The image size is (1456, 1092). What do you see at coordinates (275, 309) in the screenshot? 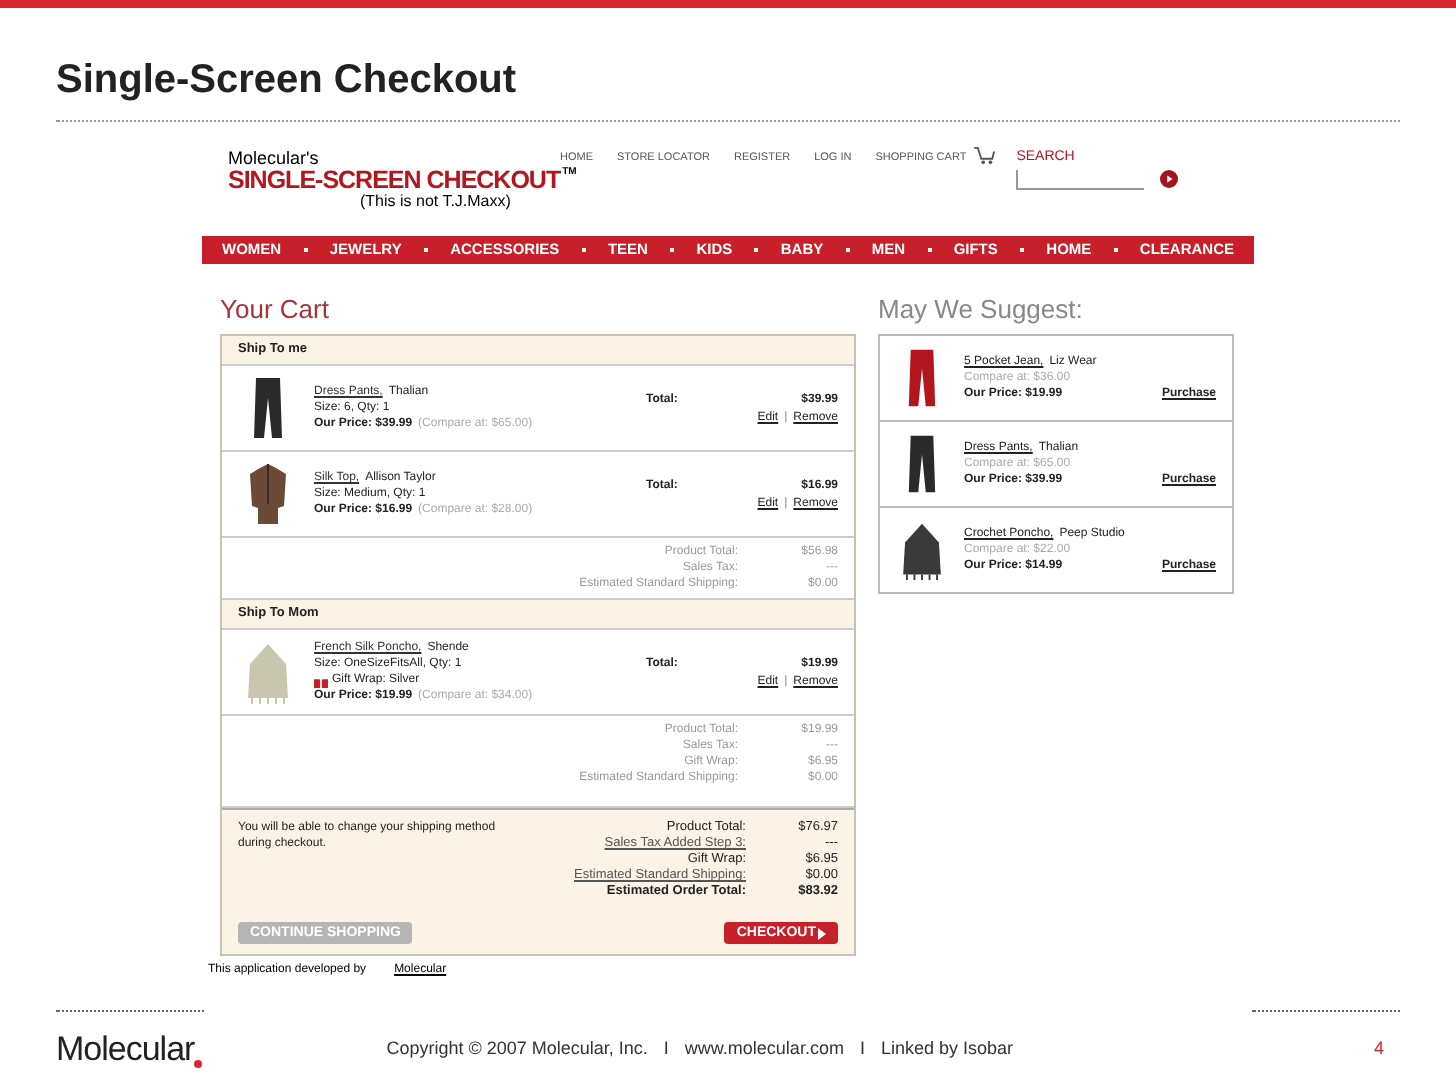
I see `cart-title: Your Cart` at bounding box center [275, 309].